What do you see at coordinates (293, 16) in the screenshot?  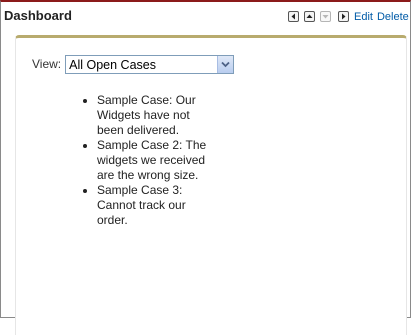 I see `move-left-icon` at bounding box center [293, 16].